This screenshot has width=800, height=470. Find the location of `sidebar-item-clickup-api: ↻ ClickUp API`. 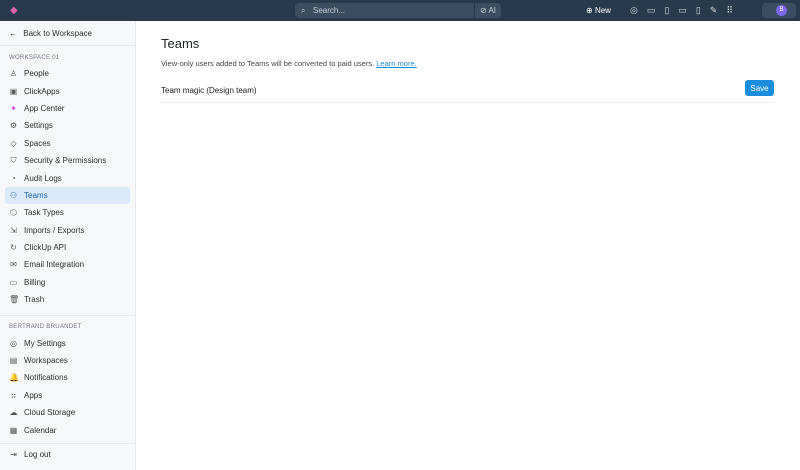

sidebar-item-clickup-api: ↻ ClickUp API is located at coordinates (67, 247).